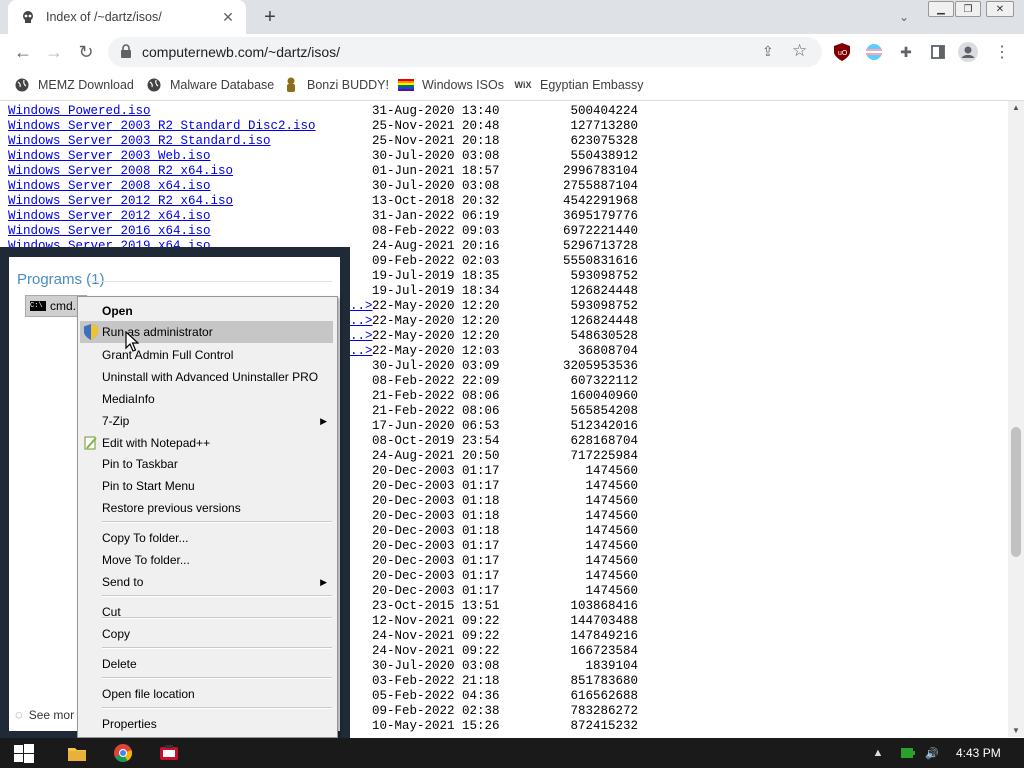  I want to click on address-bar: computernewb.com/~dartz/isos/ ⇪ ☆, so click(465, 52).